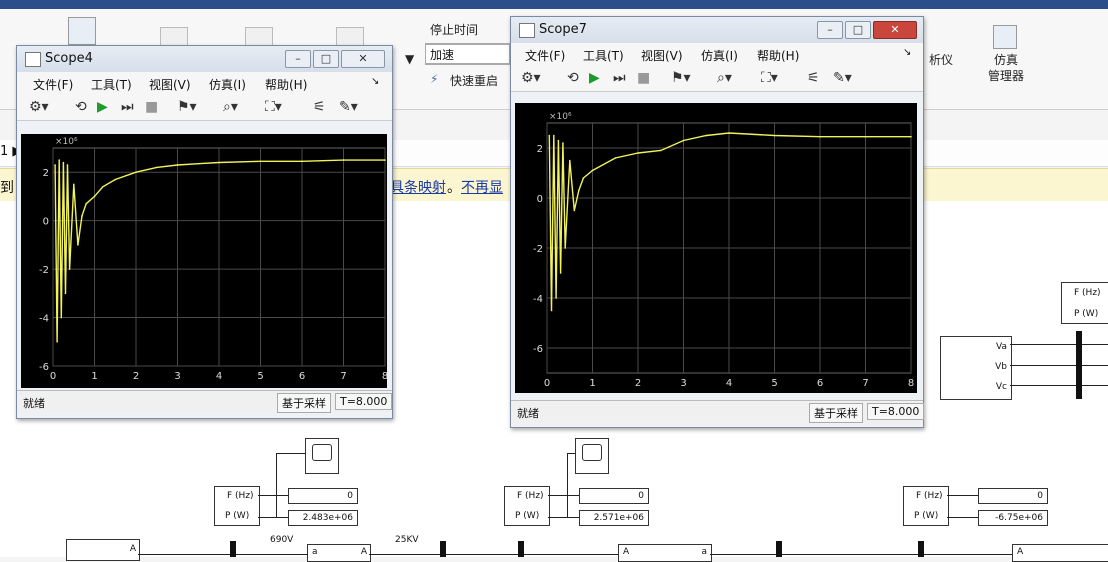 The image size is (1108, 562). I want to click on fast-restart-toggle: 快速重启, so click(474, 80).